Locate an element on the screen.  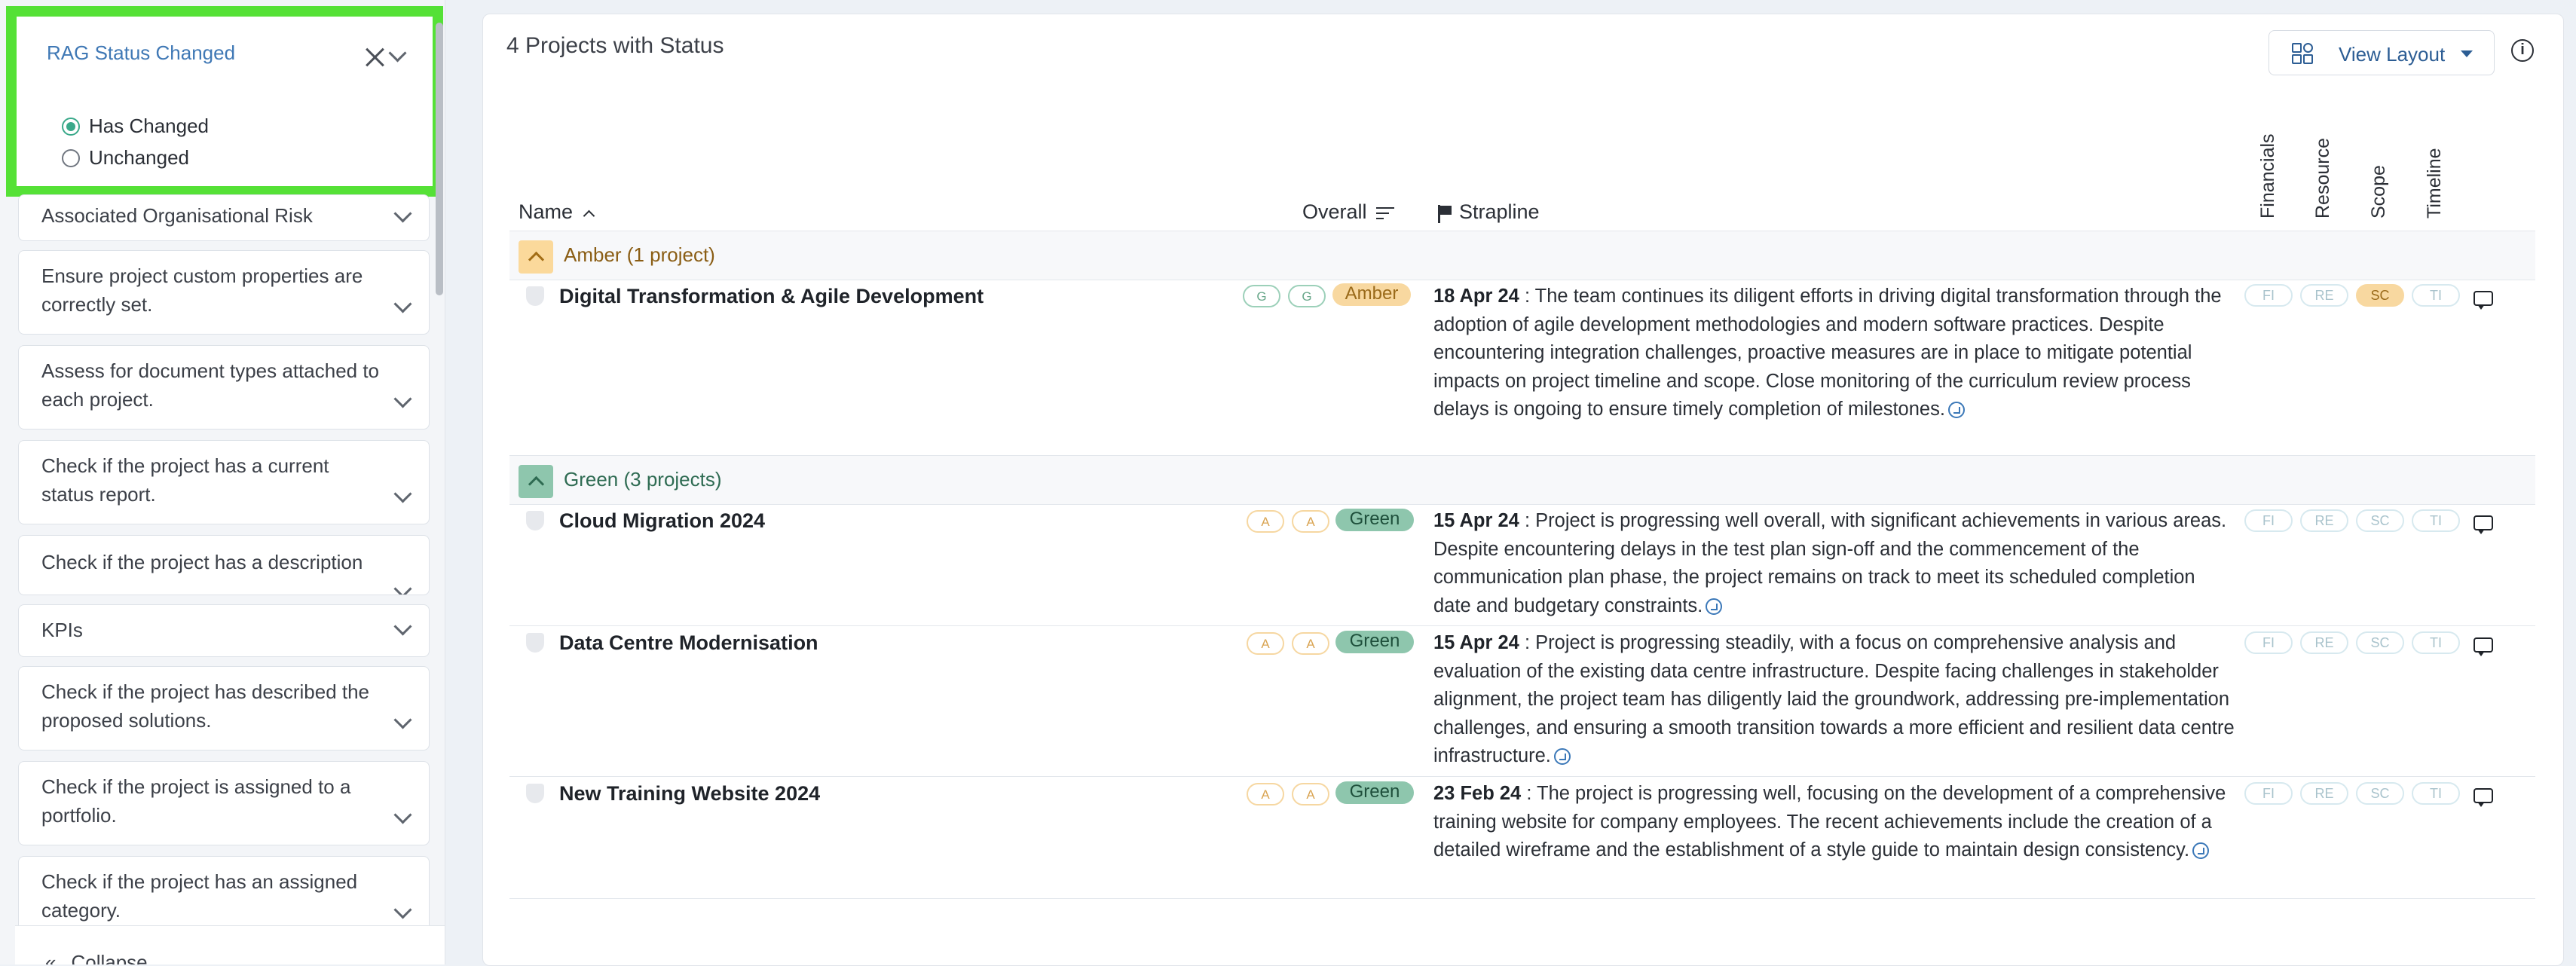
rag-filter-title: RAG Status Changed is located at coordinates (141, 53).